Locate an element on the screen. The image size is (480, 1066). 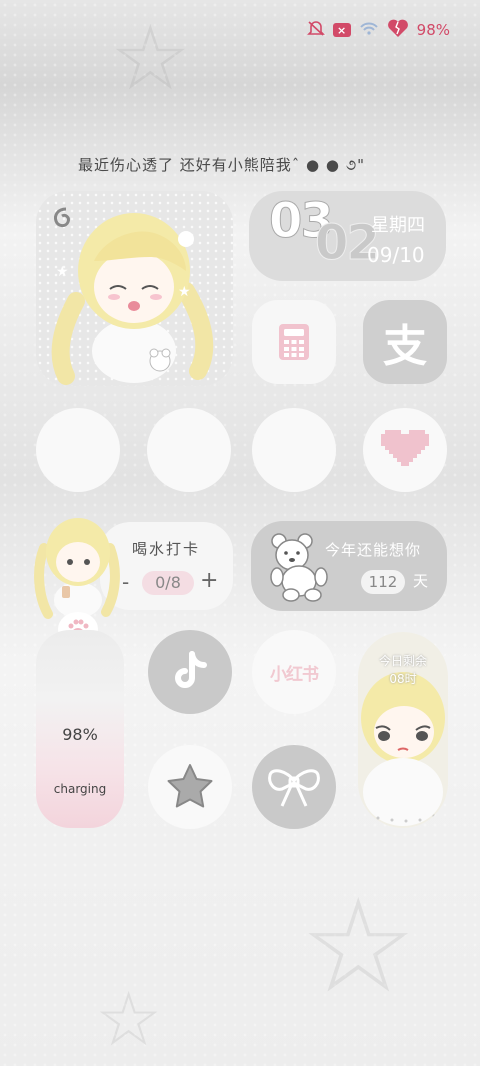
pixel-heart-icon is located at coordinates (405, 448).